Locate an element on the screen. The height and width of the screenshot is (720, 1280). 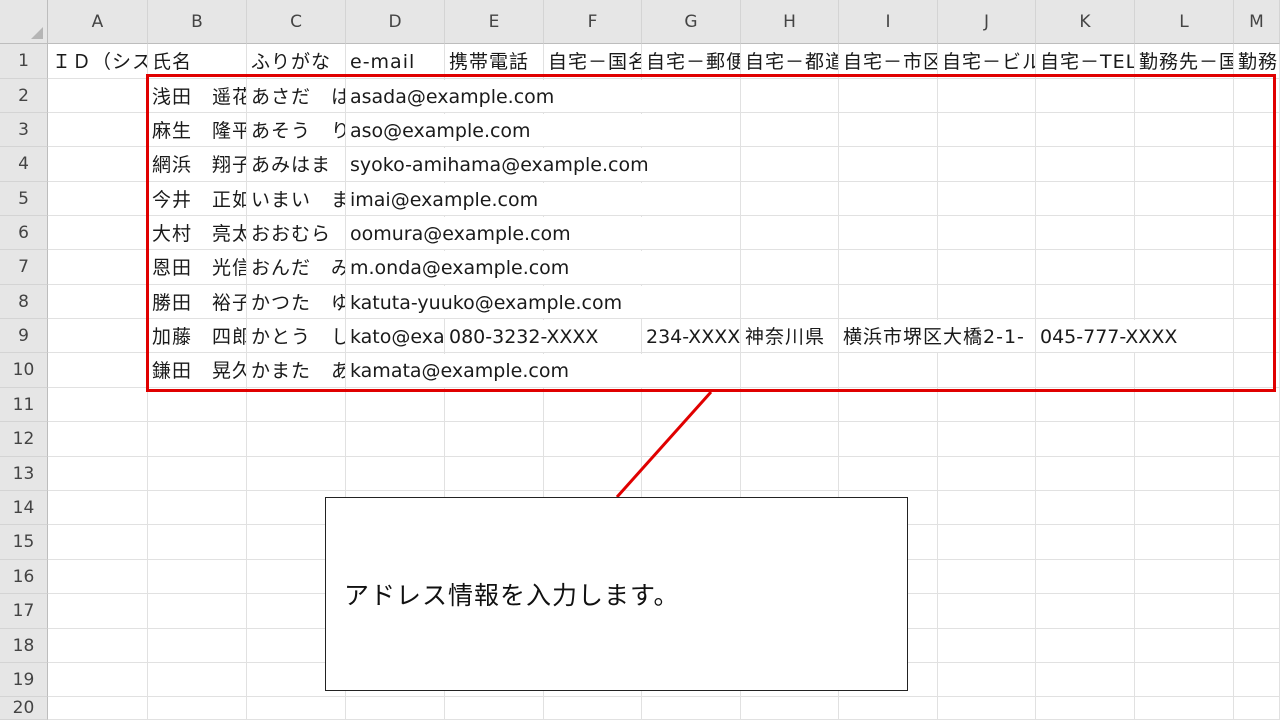
cell-a18 is located at coordinates (98, 646).